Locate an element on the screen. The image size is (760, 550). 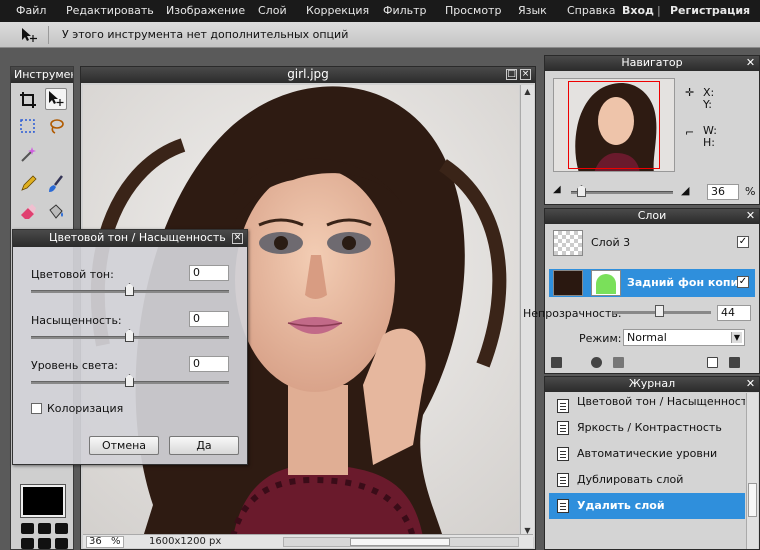
mask-shape is located at coordinates (606, 284).